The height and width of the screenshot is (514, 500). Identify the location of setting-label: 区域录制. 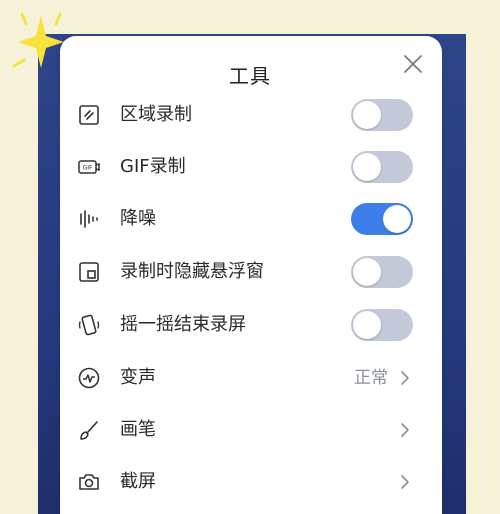
(156, 114).